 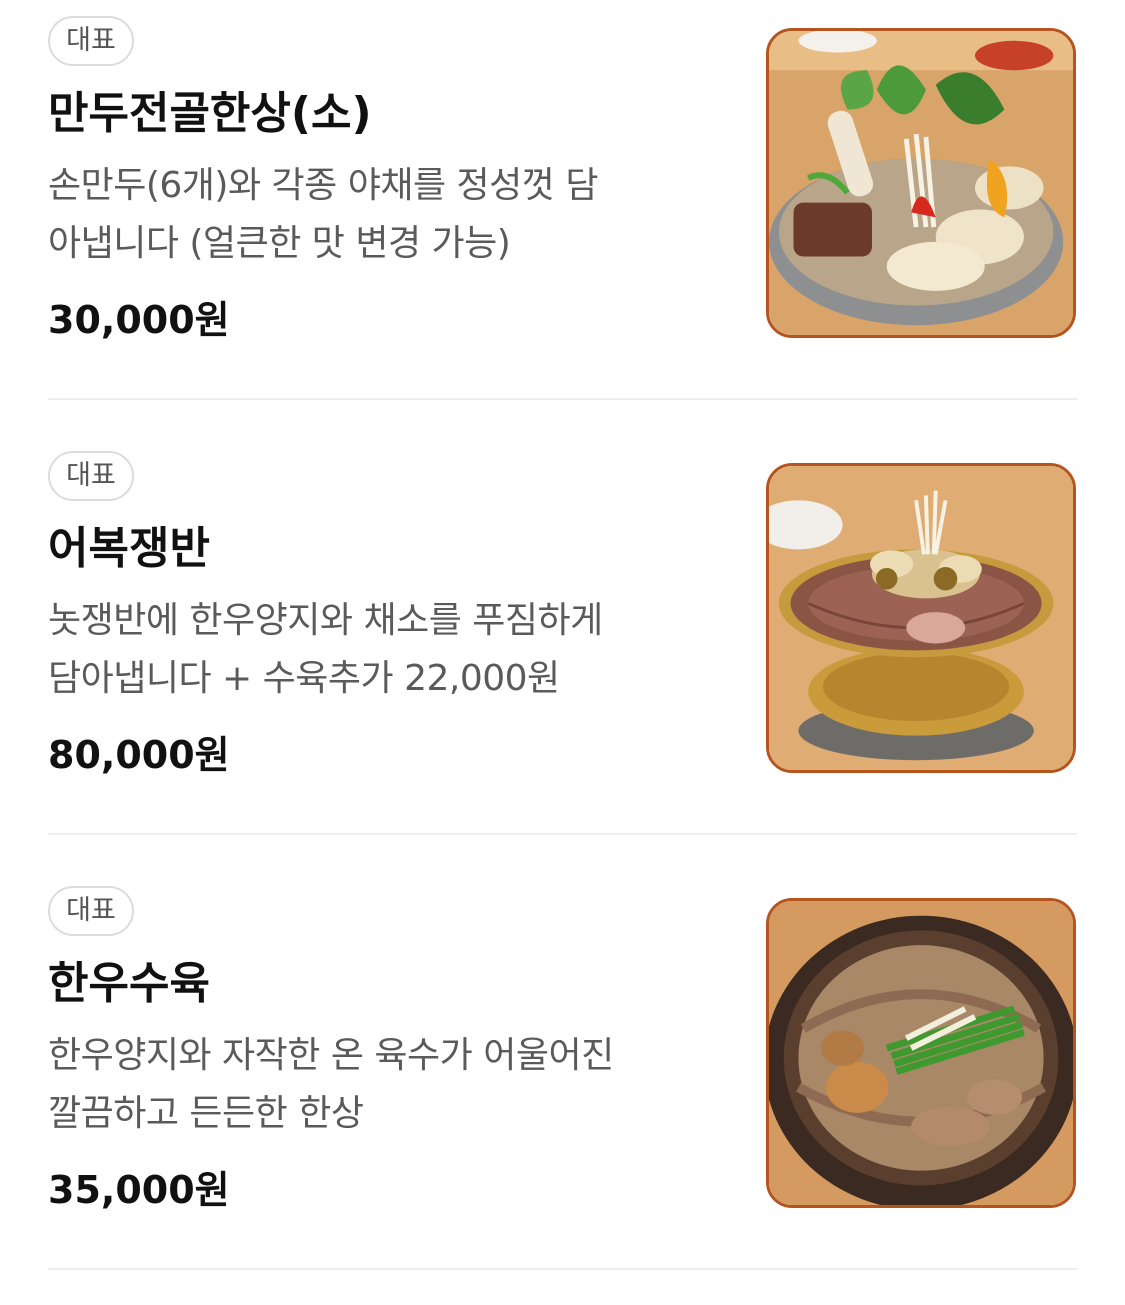 I want to click on menu-item-name: 한우수육, so click(x=129, y=983).